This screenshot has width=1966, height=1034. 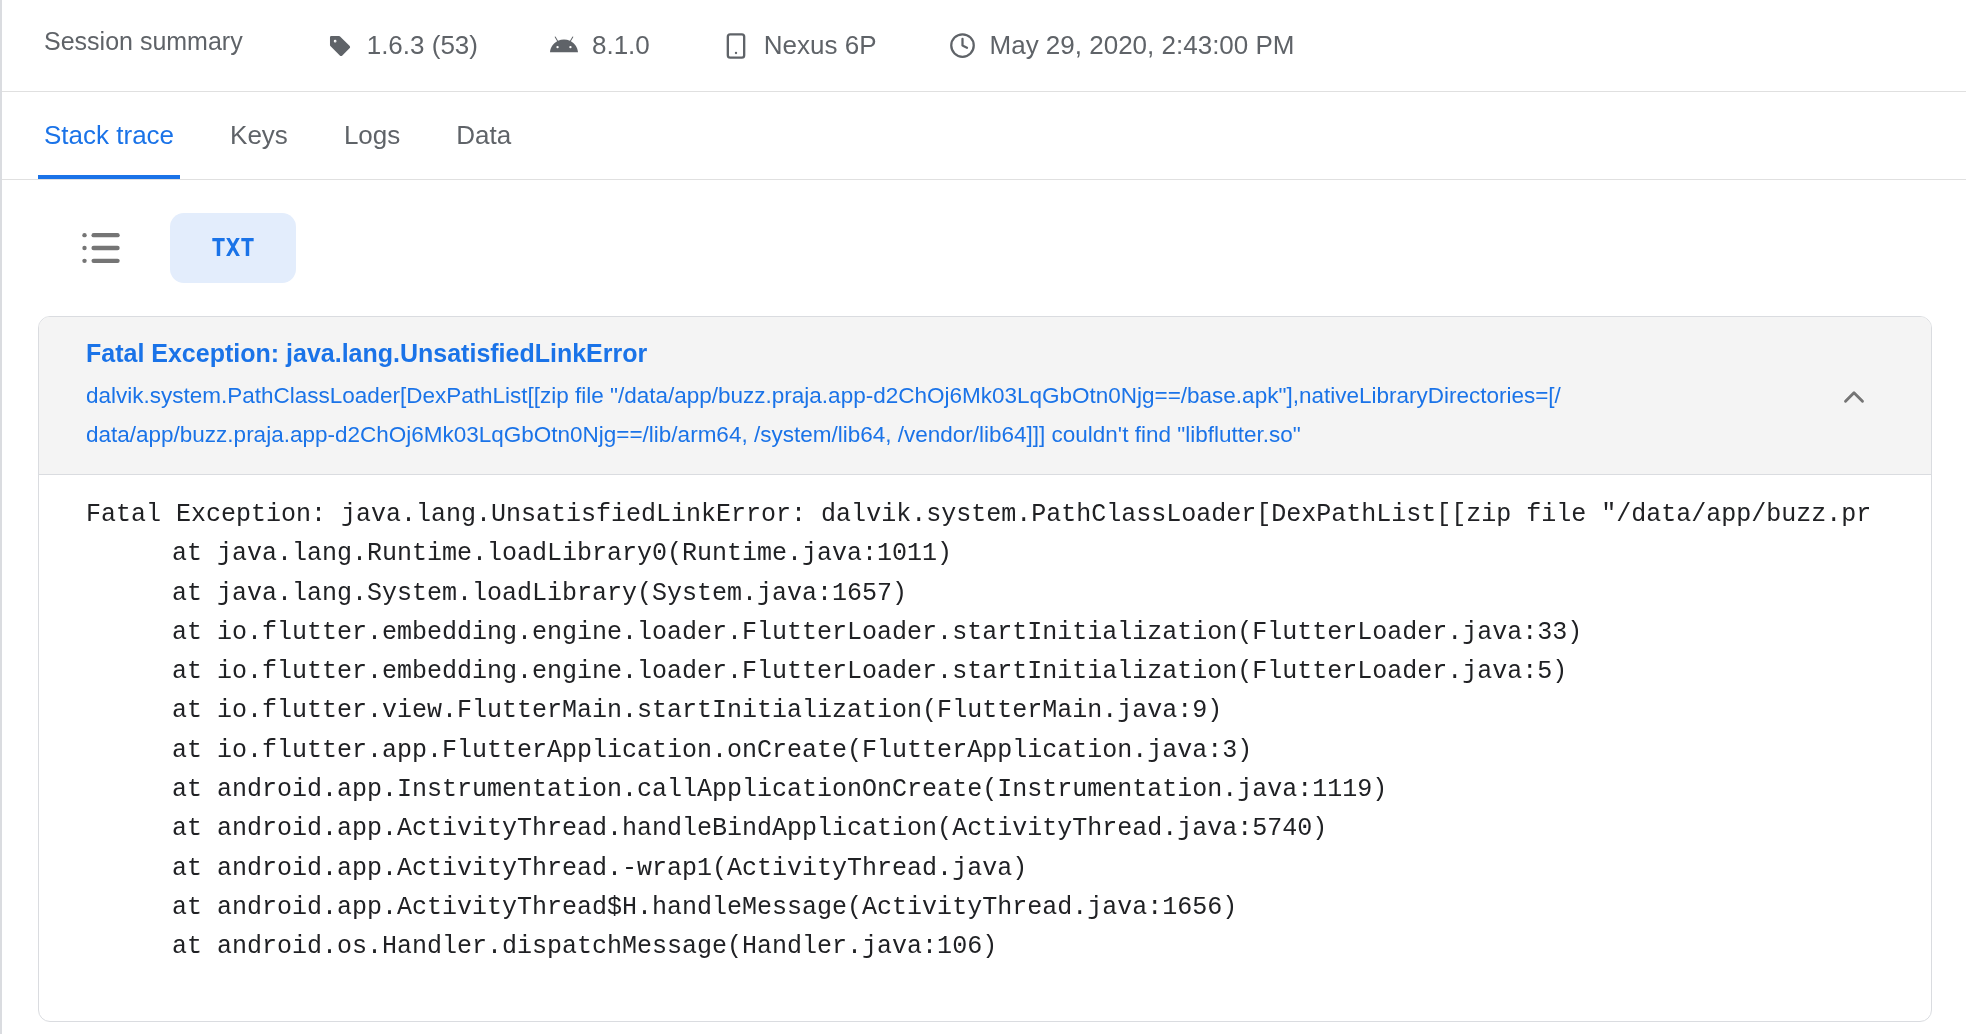 What do you see at coordinates (259, 135) in the screenshot?
I see `tab: Keys` at bounding box center [259, 135].